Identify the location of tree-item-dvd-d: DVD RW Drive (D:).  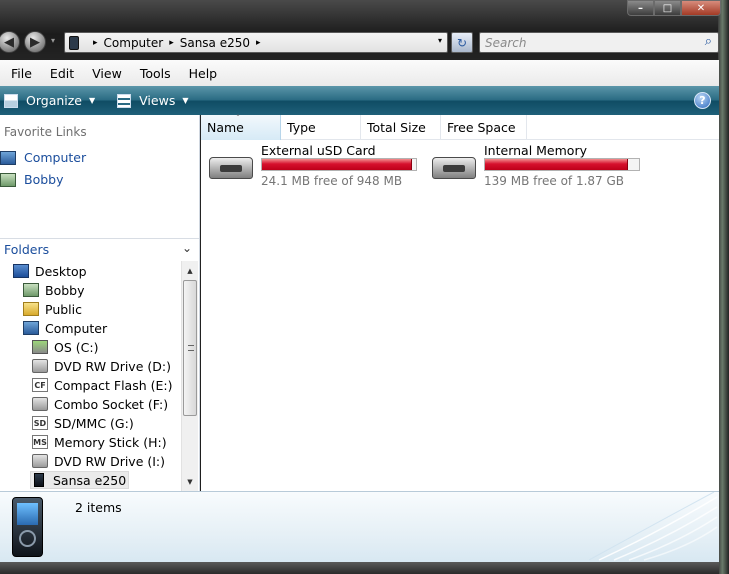
(101, 366).